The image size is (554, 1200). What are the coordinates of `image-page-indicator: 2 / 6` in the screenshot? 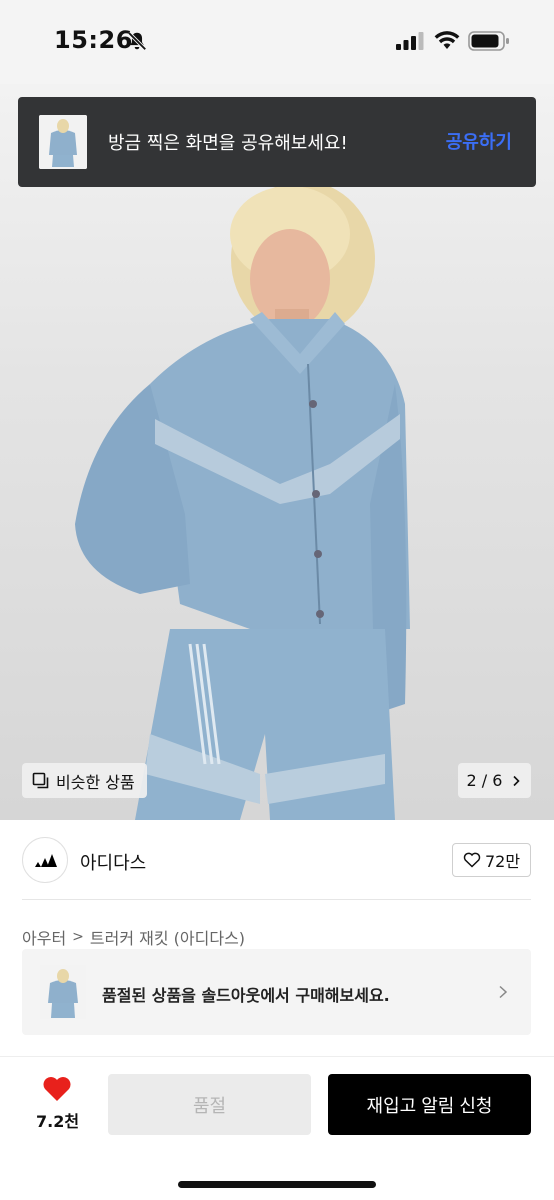 It's located at (494, 780).